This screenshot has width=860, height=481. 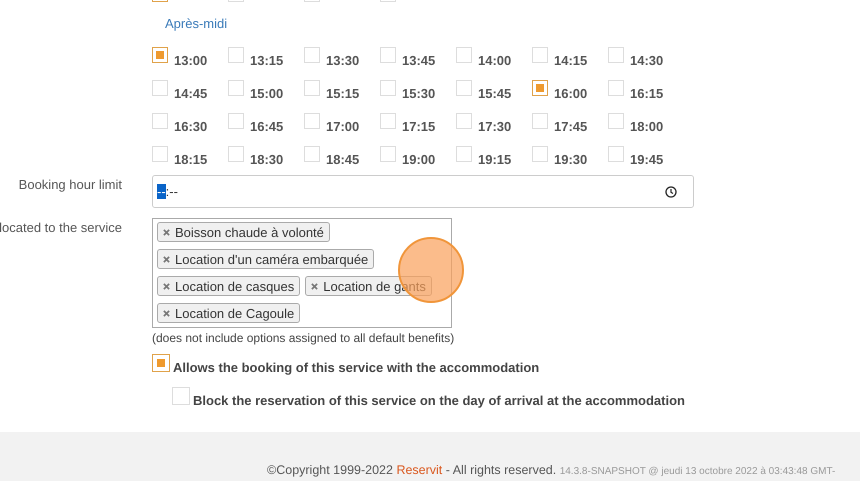 I want to click on time-label: 17:30, so click(x=495, y=126).